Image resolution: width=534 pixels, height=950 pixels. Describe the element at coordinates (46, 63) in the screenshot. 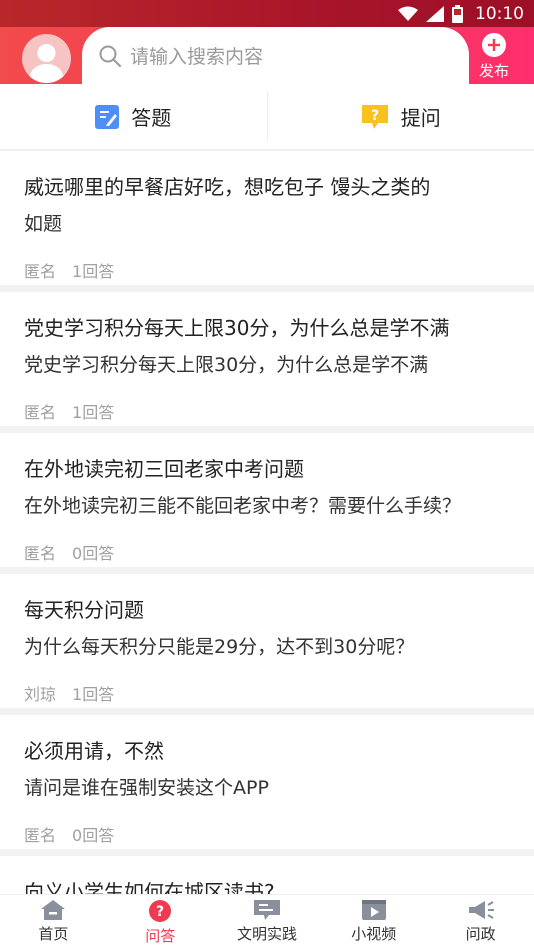

I see `user-avatar-icon` at that location.